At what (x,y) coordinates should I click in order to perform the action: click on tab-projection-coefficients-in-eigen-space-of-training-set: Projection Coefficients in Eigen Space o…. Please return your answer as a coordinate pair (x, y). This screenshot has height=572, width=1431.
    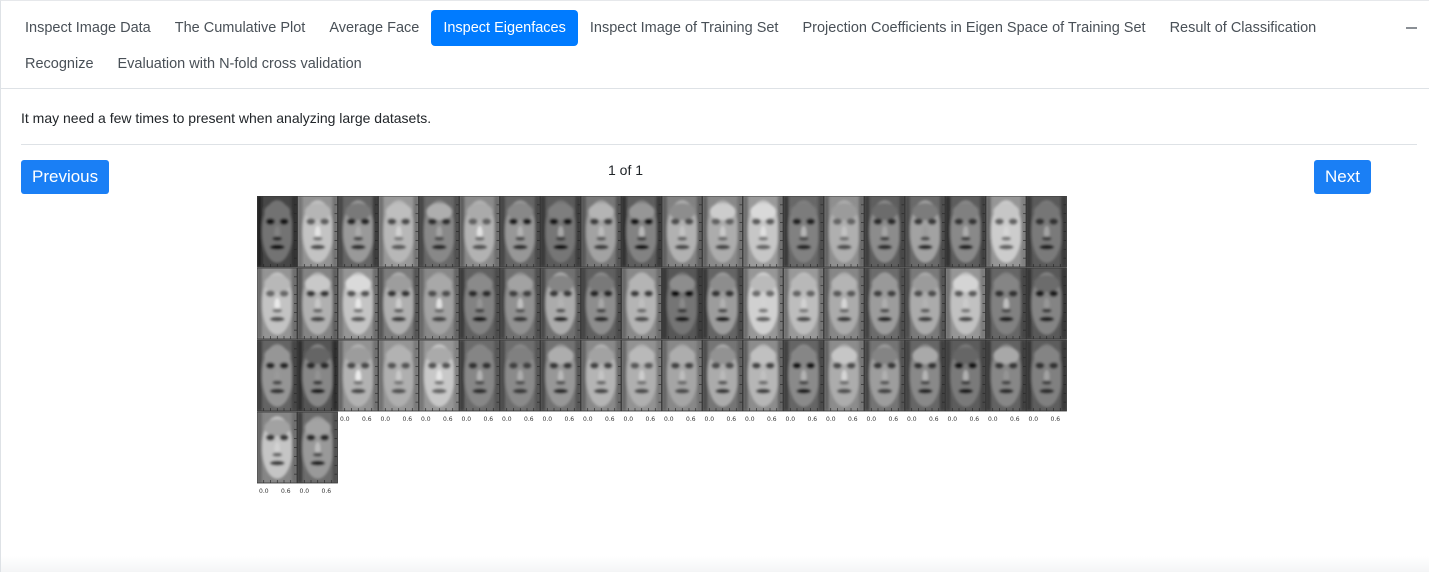
    Looking at the image, I should click on (973, 28).